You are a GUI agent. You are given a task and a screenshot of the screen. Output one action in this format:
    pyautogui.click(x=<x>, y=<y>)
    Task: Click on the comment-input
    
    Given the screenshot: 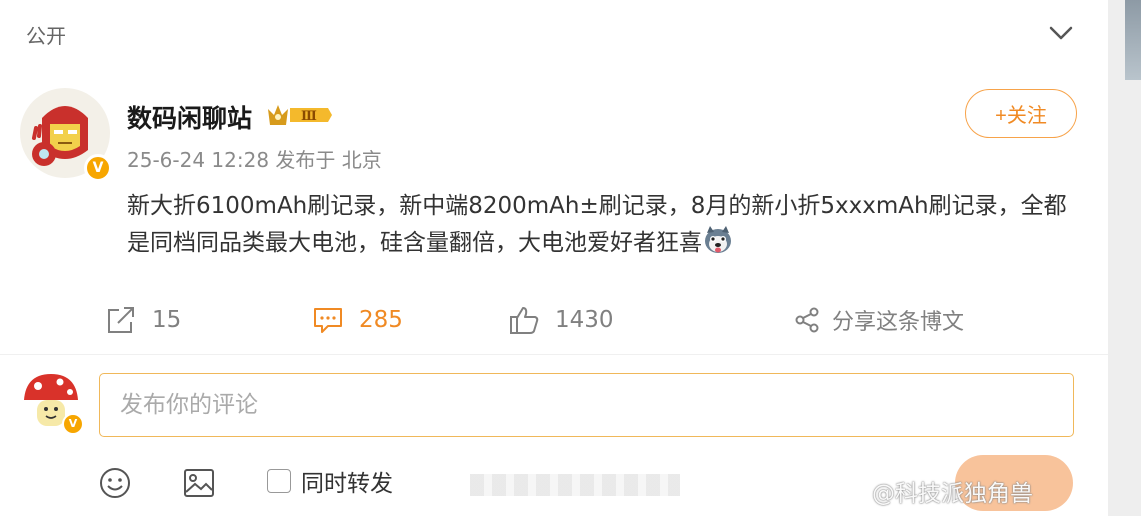 What is the action you would take?
    pyautogui.click(x=586, y=405)
    